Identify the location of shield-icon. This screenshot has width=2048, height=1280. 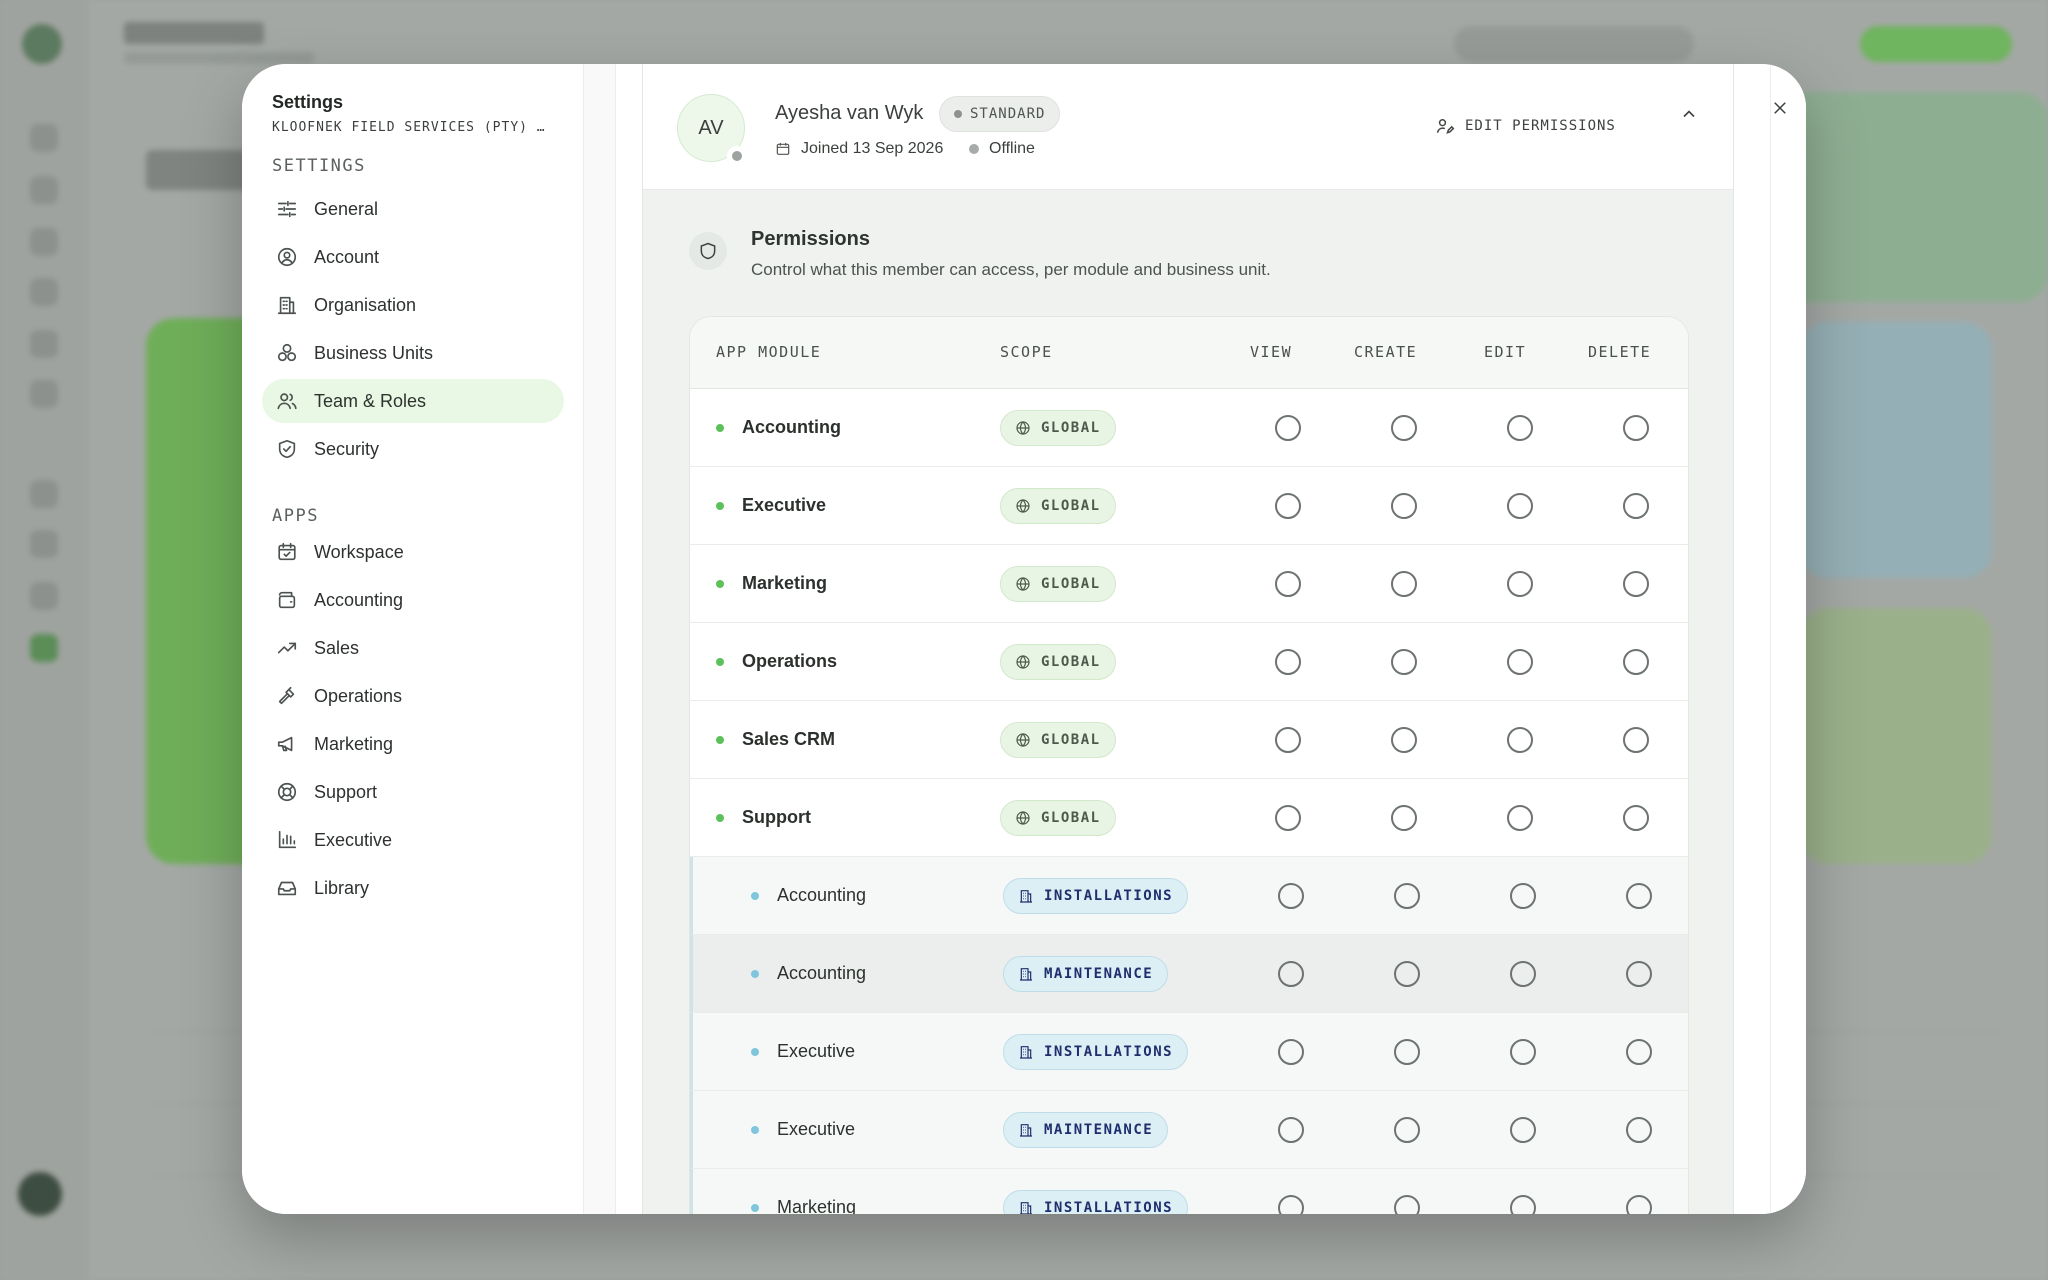
(708, 251).